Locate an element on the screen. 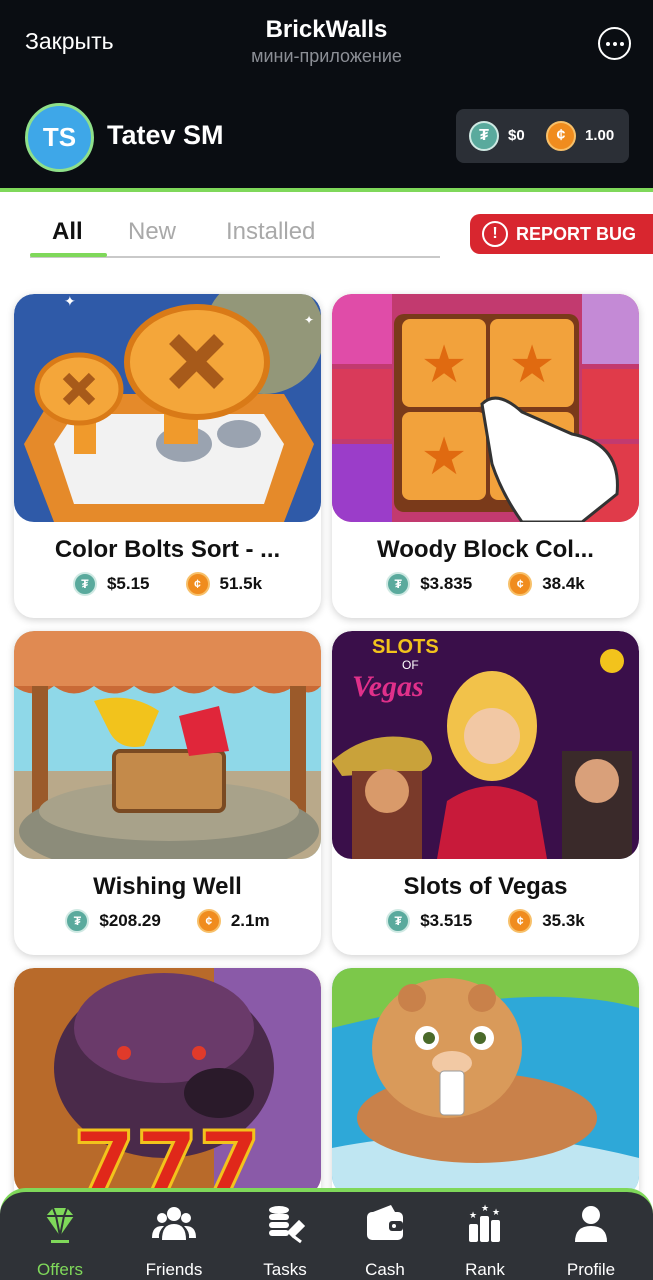 The image size is (653, 1280). offer-card: Wishing Well ₮ $208.29 ¢ 2.1m is located at coordinates (167, 793).